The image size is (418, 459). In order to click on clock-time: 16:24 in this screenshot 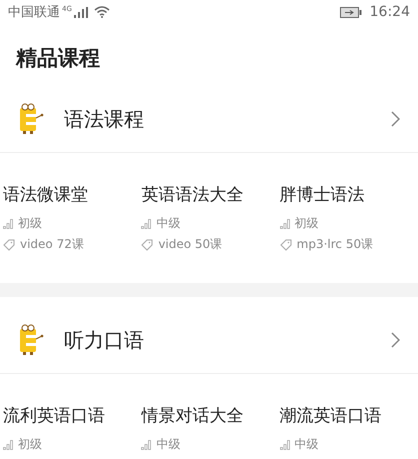, I will do `click(390, 12)`.